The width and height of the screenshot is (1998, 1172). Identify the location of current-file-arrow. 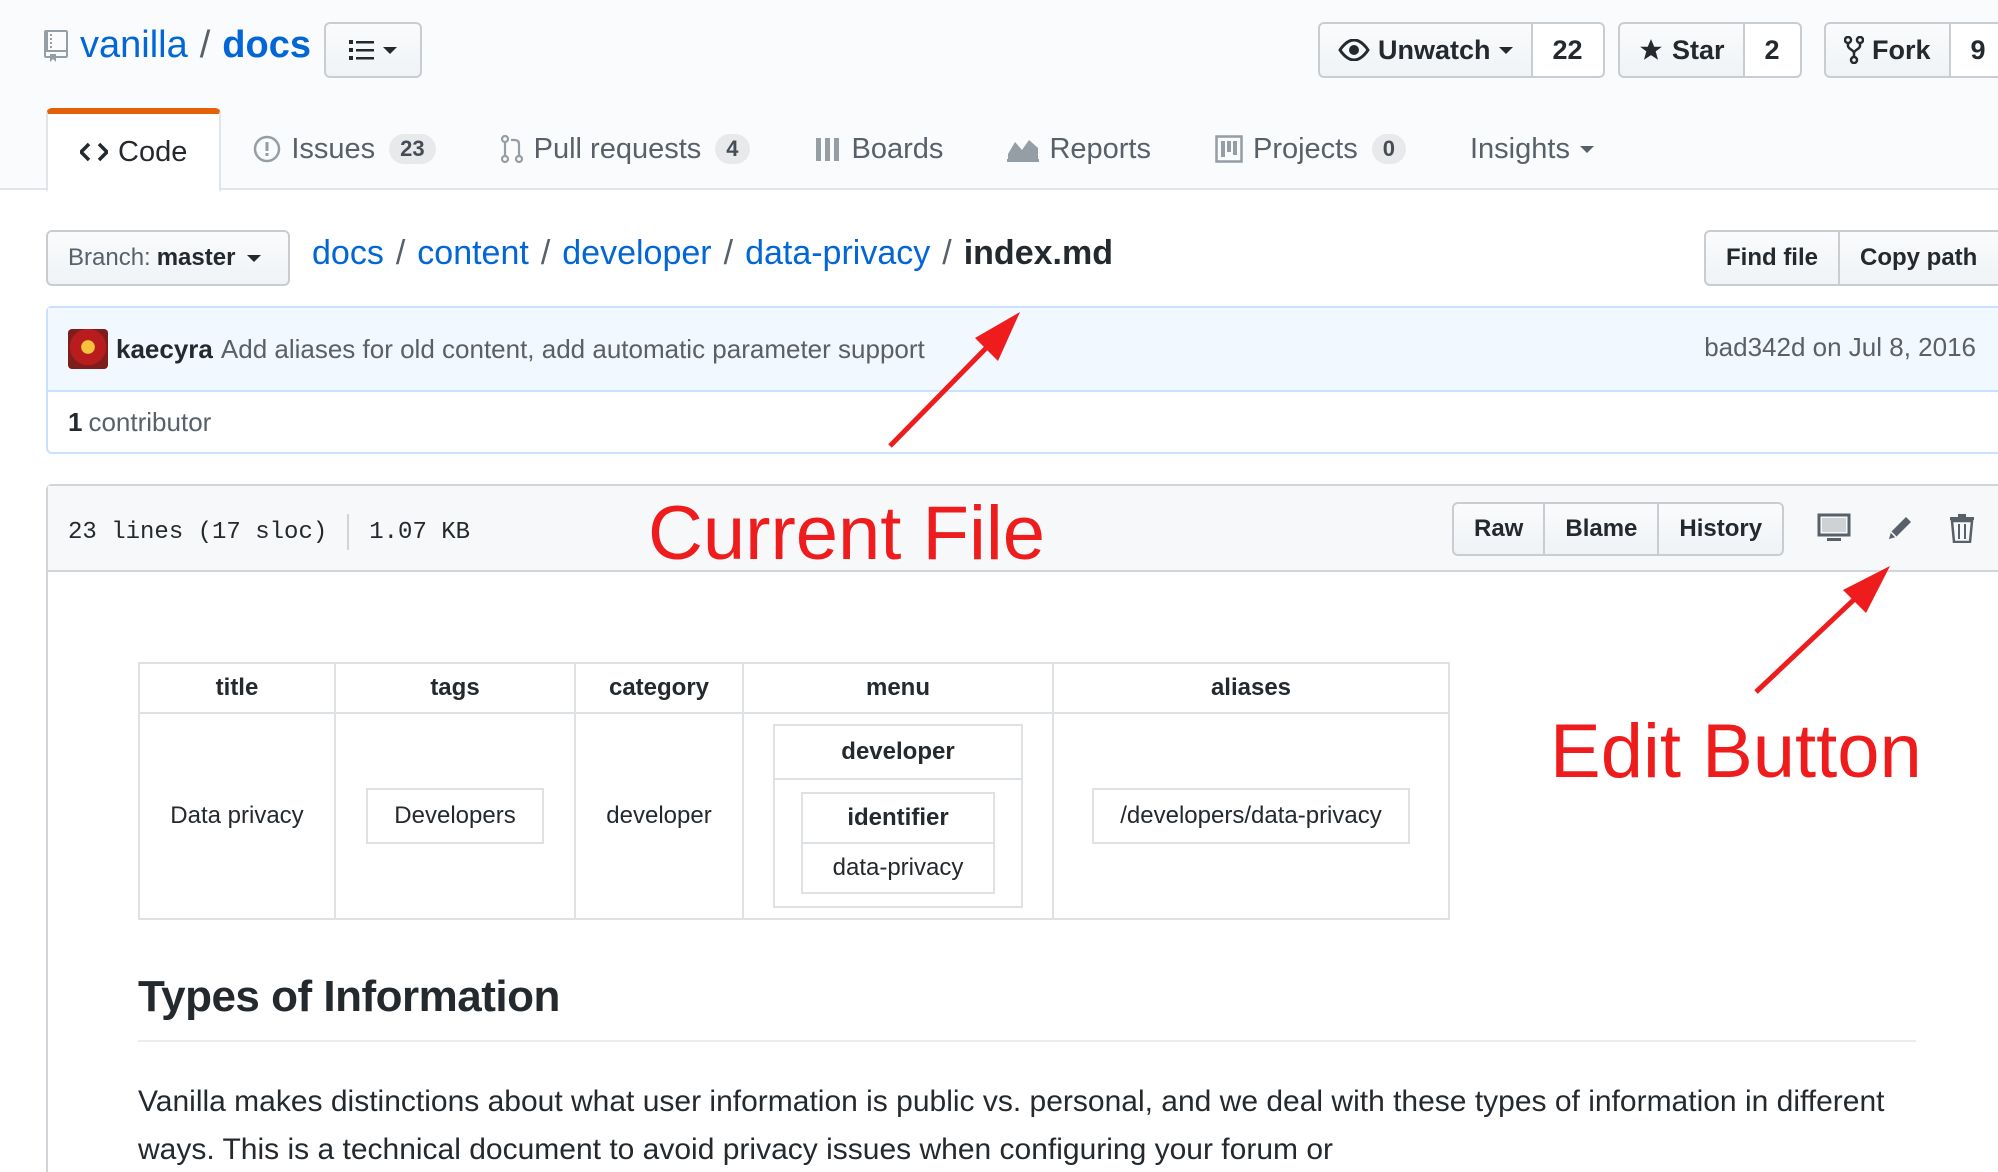
(954, 380).